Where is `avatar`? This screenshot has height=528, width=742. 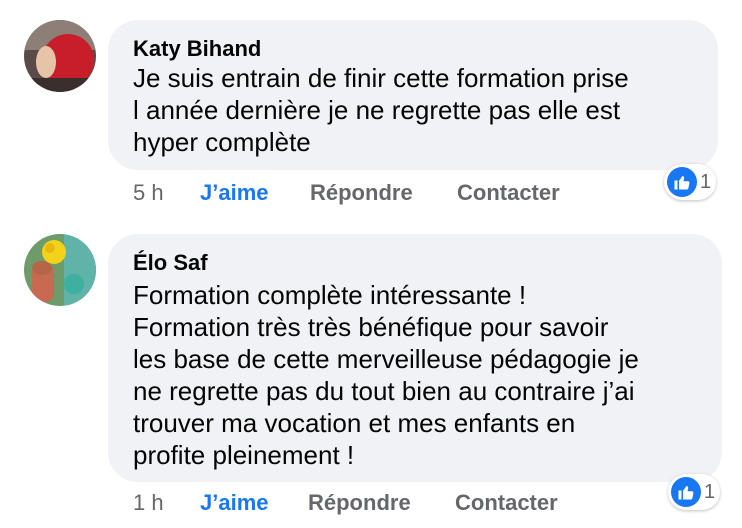
avatar is located at coordinates (60, 270).